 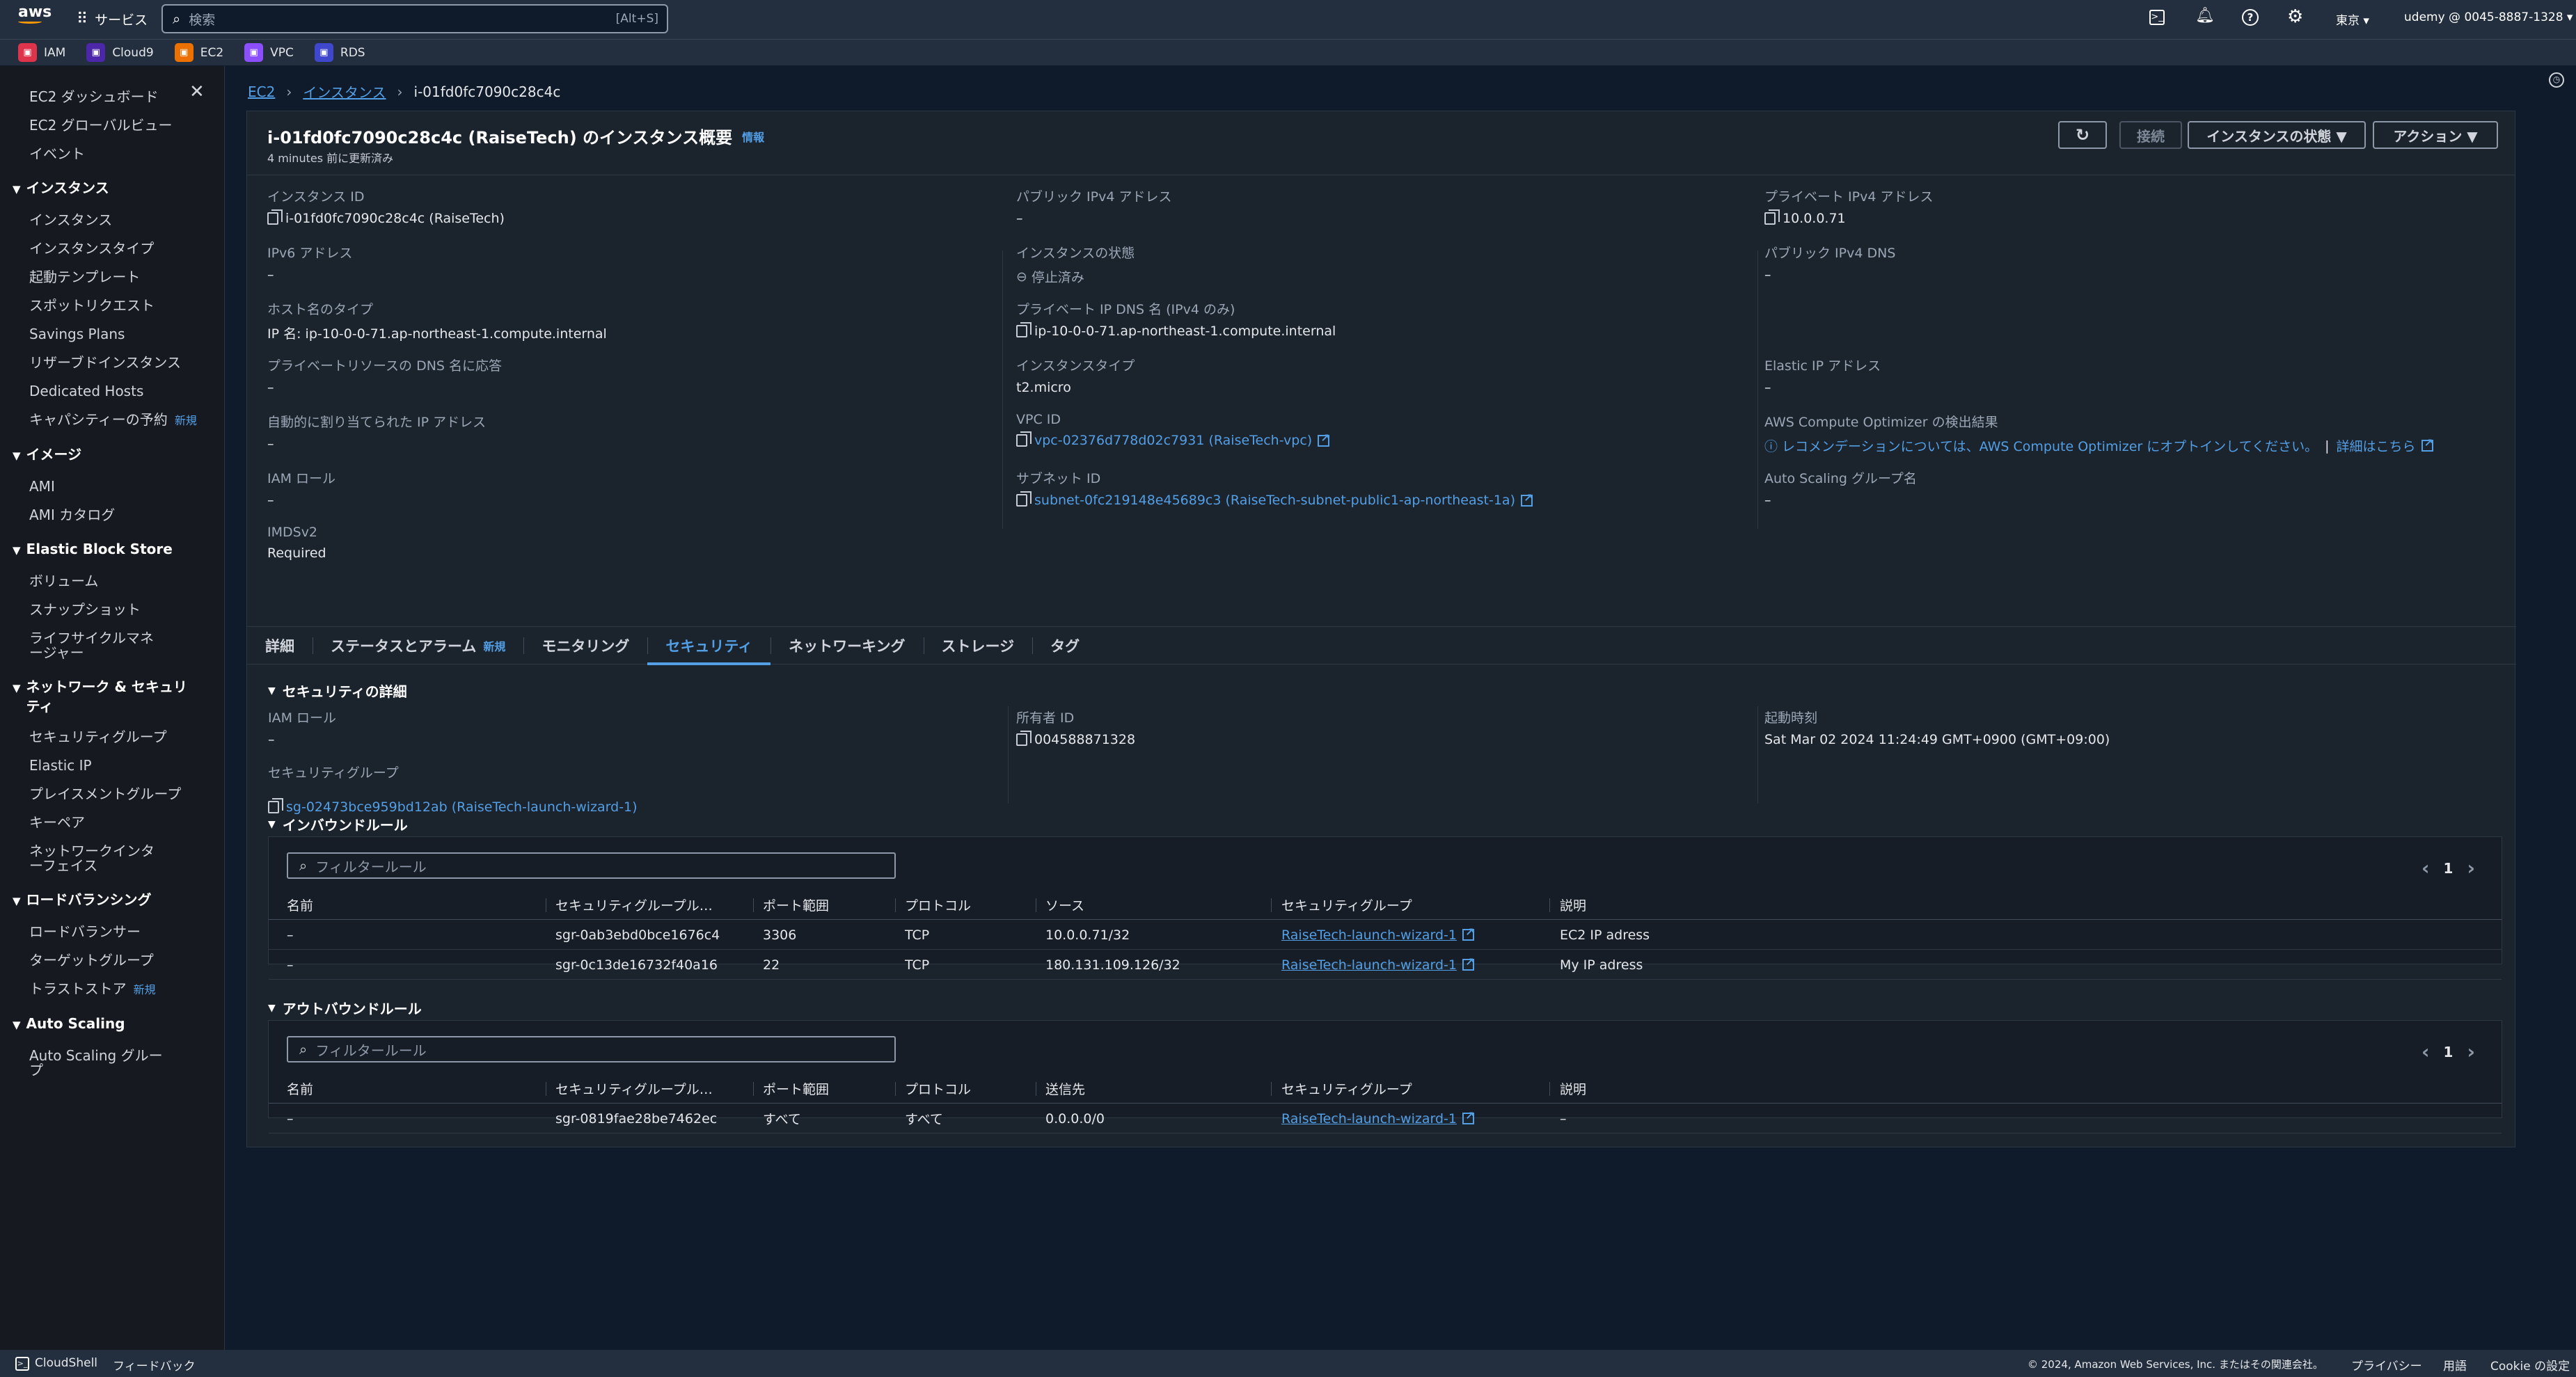 I want to click on tab-0: 詳細, so click(x=280, y=645).